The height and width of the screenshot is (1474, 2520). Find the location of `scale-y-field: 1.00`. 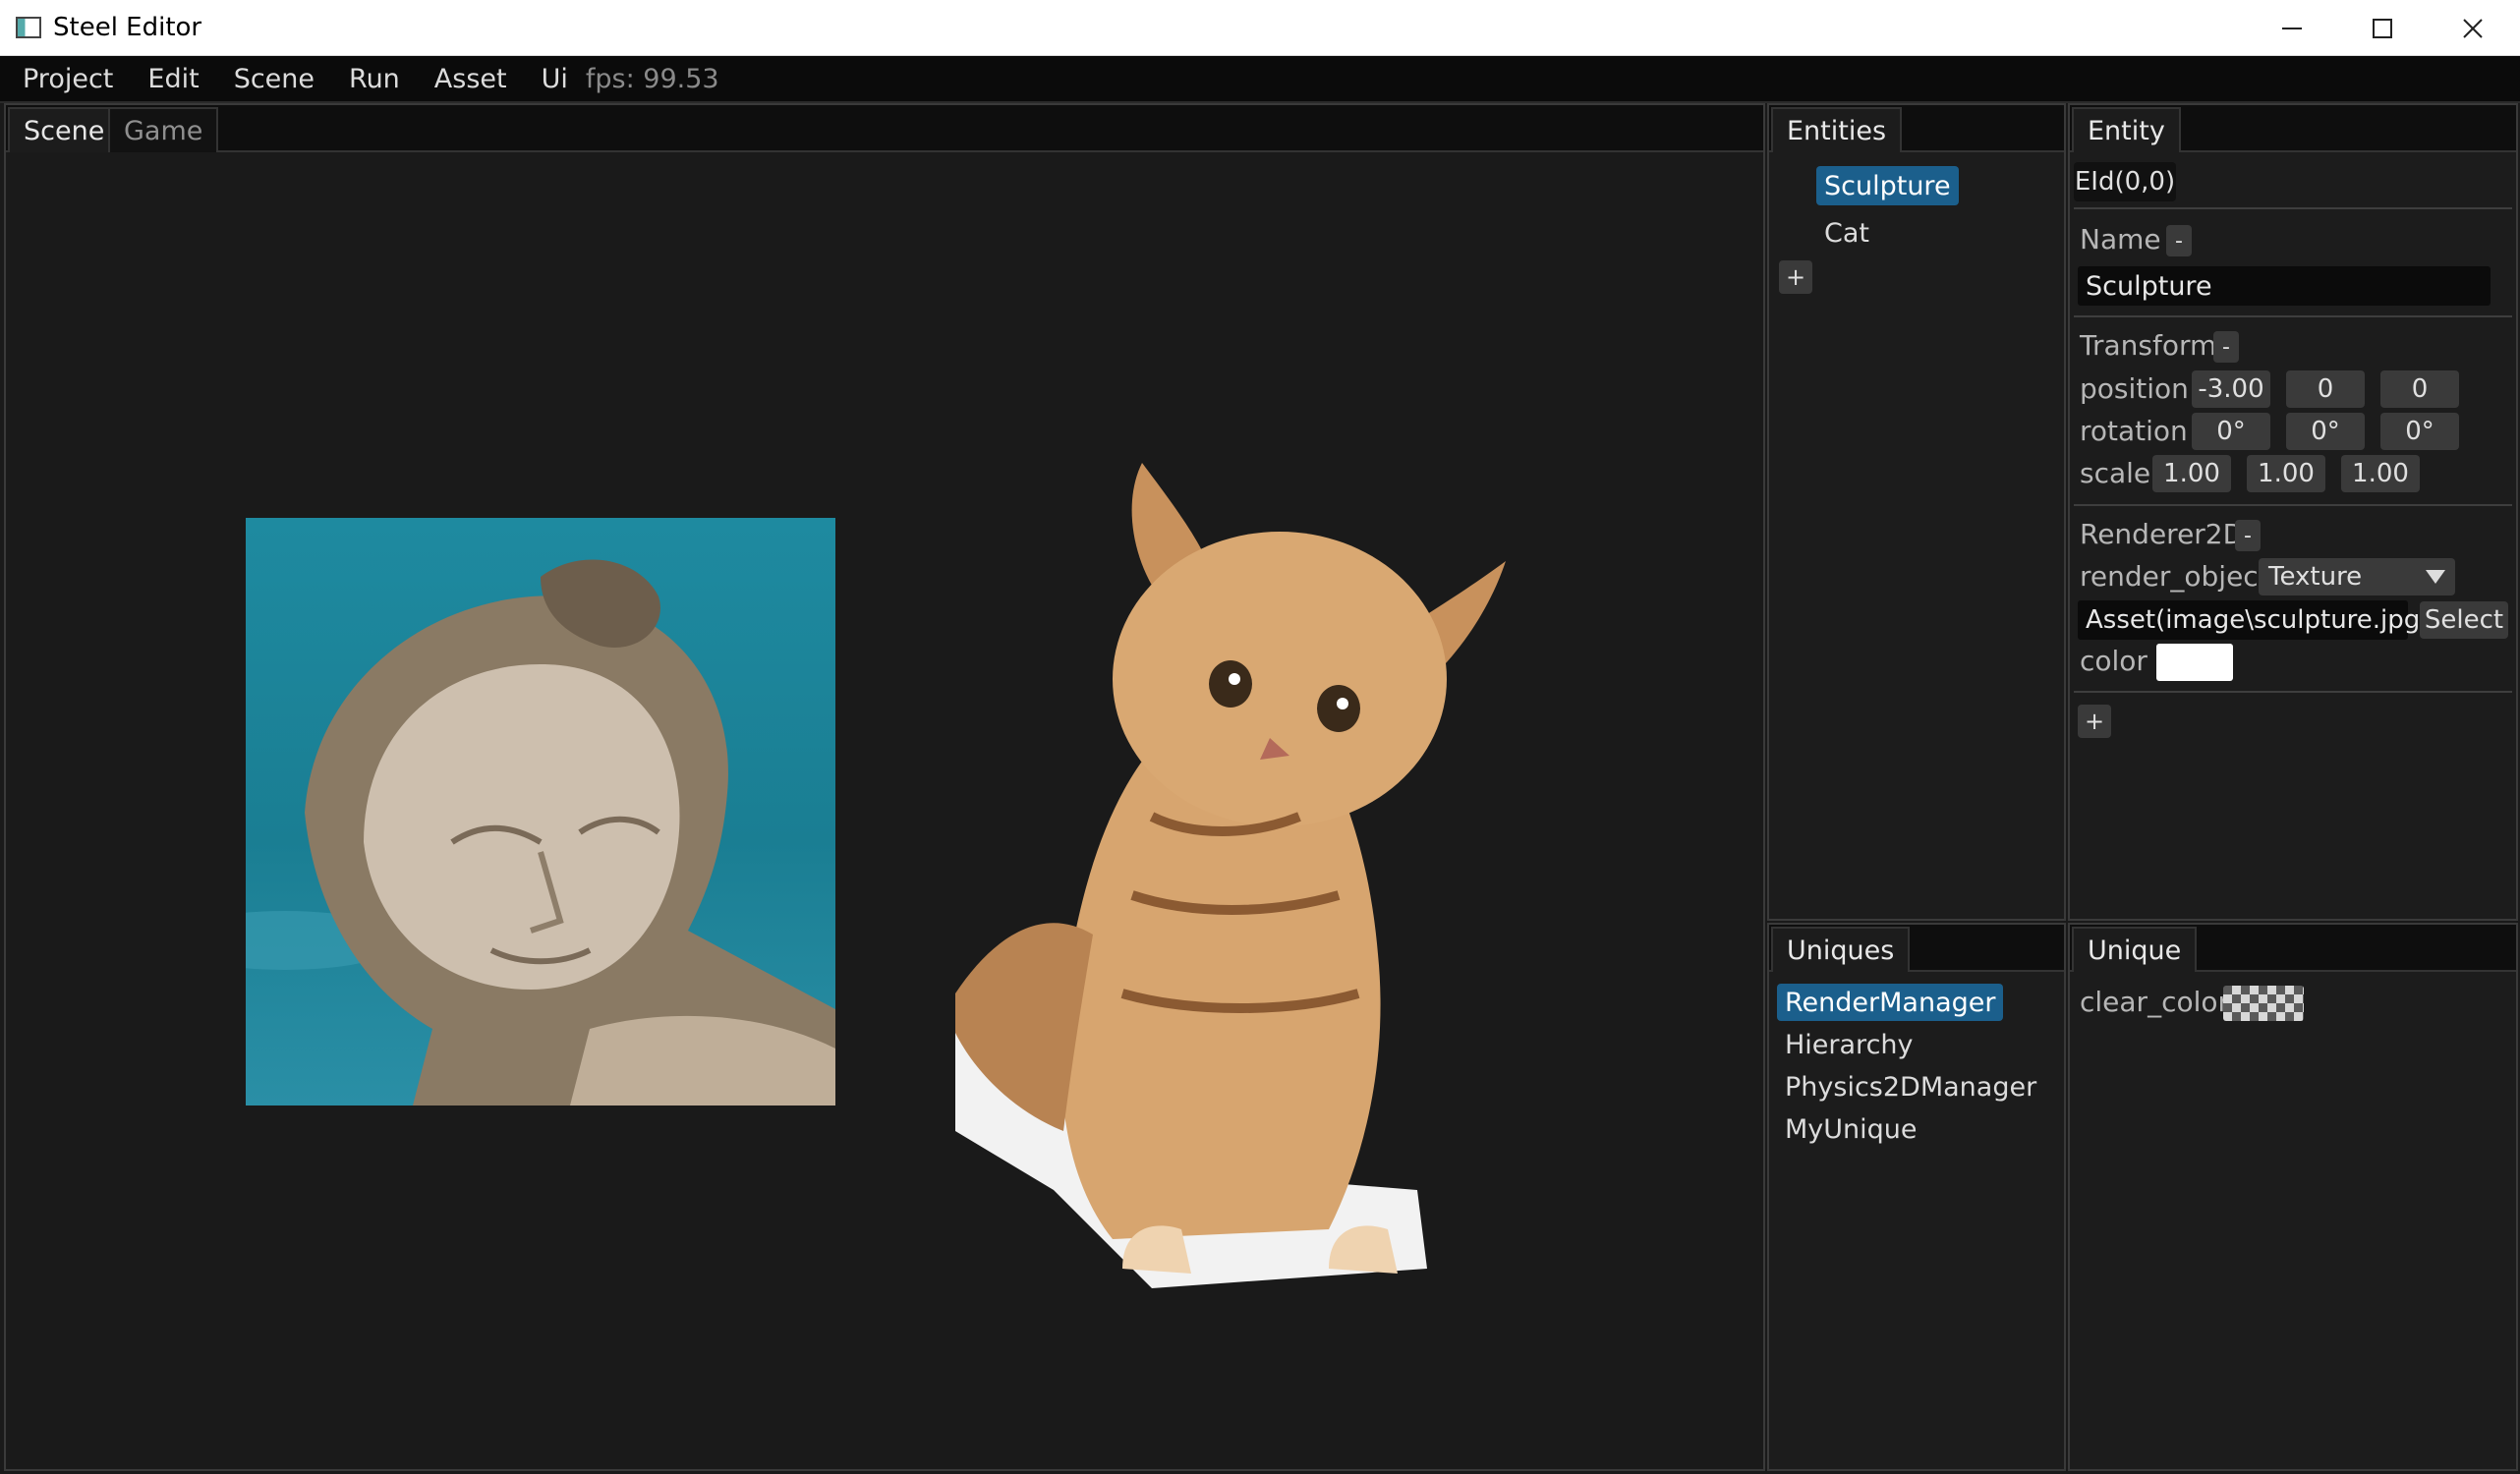

scale-y-field: 1.00 is located at coordinates (2286, 474).